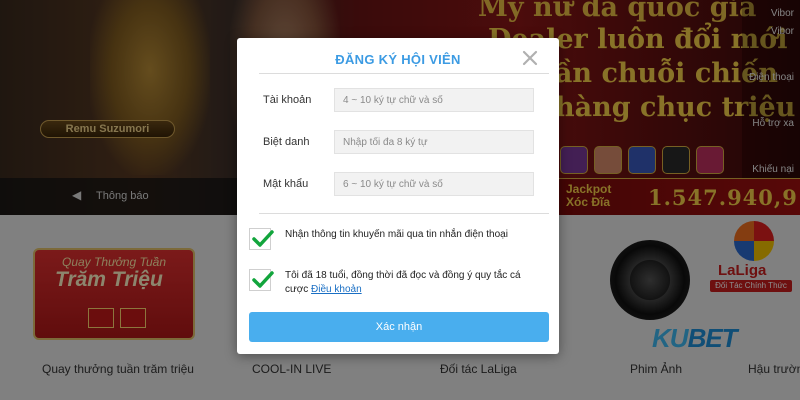  Describe the element at coordinates (286, 184) in the screenshot. I see `password-label: Mật khẩu` at that location.